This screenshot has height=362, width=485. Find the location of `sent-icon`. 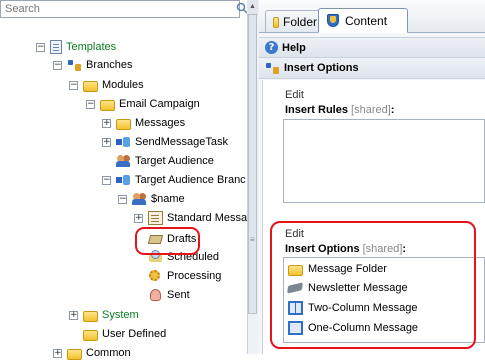

sent-icon is located at coordinates (155, 295).